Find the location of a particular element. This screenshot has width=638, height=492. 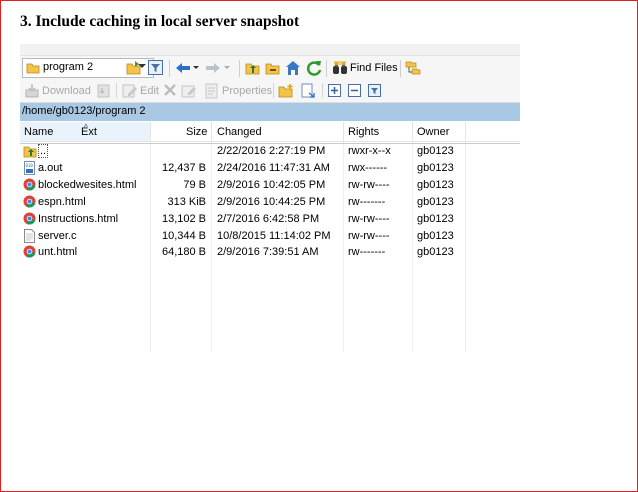

file-changed: 2/7/2016 6:42:58 PM is located at coordinates (268, 219).